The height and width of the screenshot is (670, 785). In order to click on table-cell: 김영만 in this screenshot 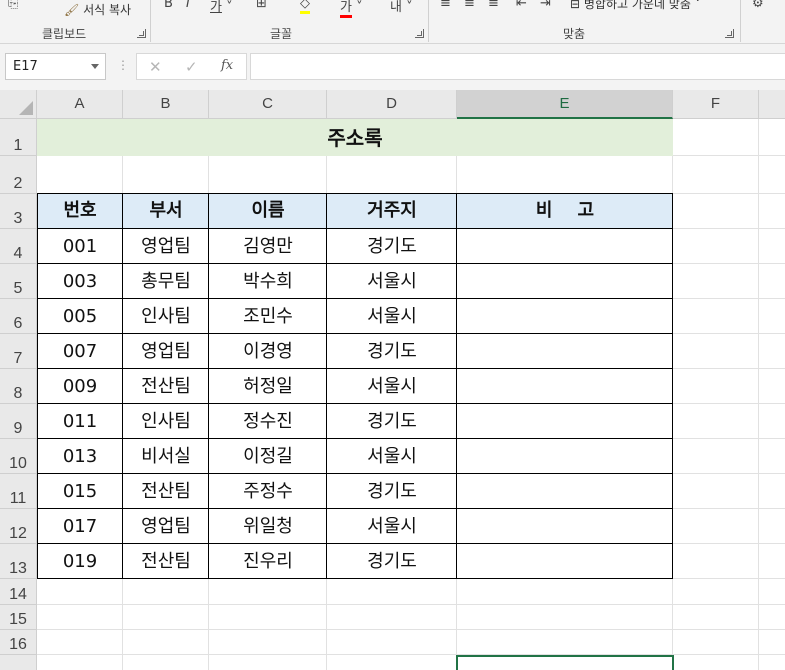, I will do `click(268, 246)`.